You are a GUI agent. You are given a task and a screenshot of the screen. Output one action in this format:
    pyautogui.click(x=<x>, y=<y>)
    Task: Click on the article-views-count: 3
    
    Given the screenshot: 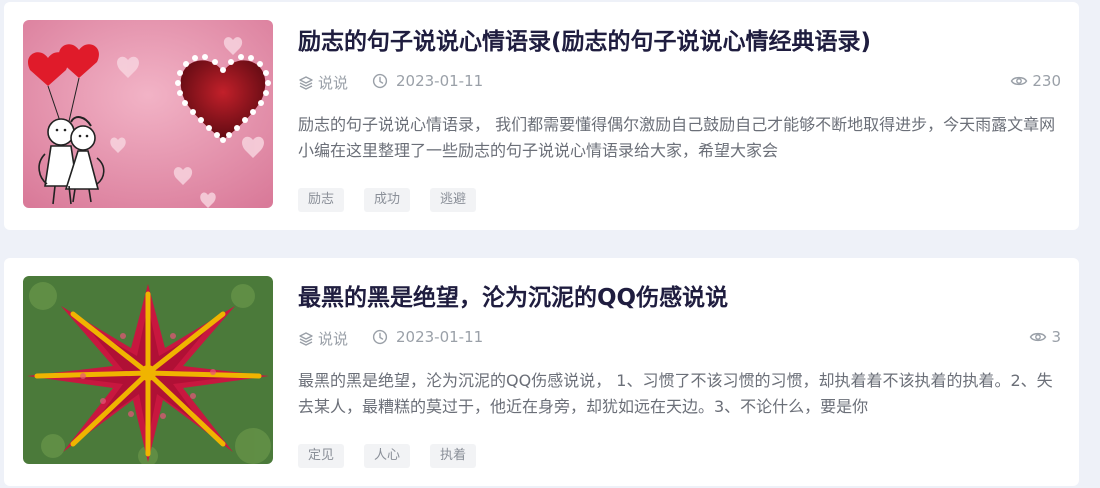 What is the action you would take?
    pyautogui.click(x=1056, y=337)
    